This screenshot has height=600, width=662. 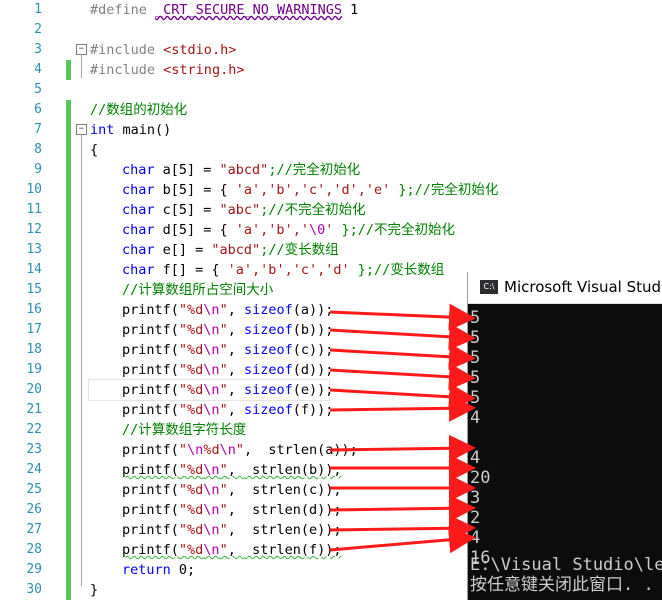 What do you see at coordinates (34, 469) in the screenshot?
I see `line-number: 24` at bounding box center [34, 469].